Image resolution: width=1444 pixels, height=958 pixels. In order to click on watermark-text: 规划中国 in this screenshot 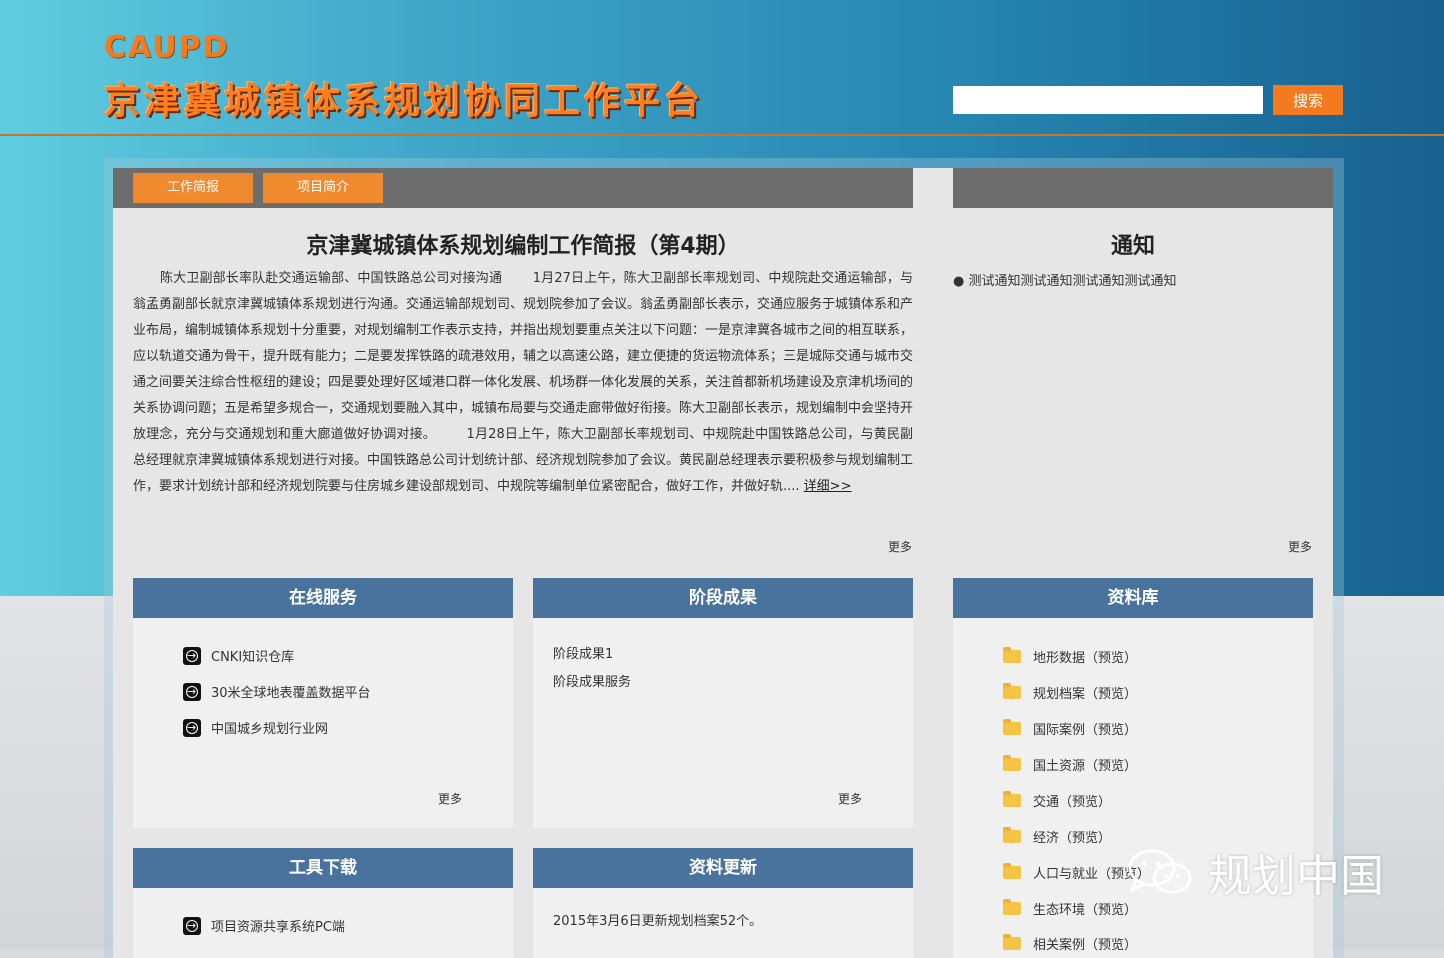, I will do `click(1296, 876)`.